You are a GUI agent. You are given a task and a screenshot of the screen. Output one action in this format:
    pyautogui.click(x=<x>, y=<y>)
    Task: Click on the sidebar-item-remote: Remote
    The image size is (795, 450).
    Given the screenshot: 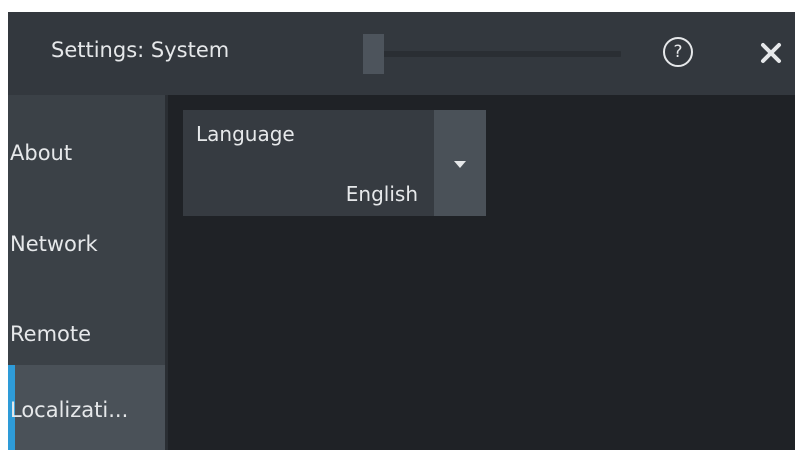 What is the action you would take?
    pyautogui.click(x=86, y=324)
    